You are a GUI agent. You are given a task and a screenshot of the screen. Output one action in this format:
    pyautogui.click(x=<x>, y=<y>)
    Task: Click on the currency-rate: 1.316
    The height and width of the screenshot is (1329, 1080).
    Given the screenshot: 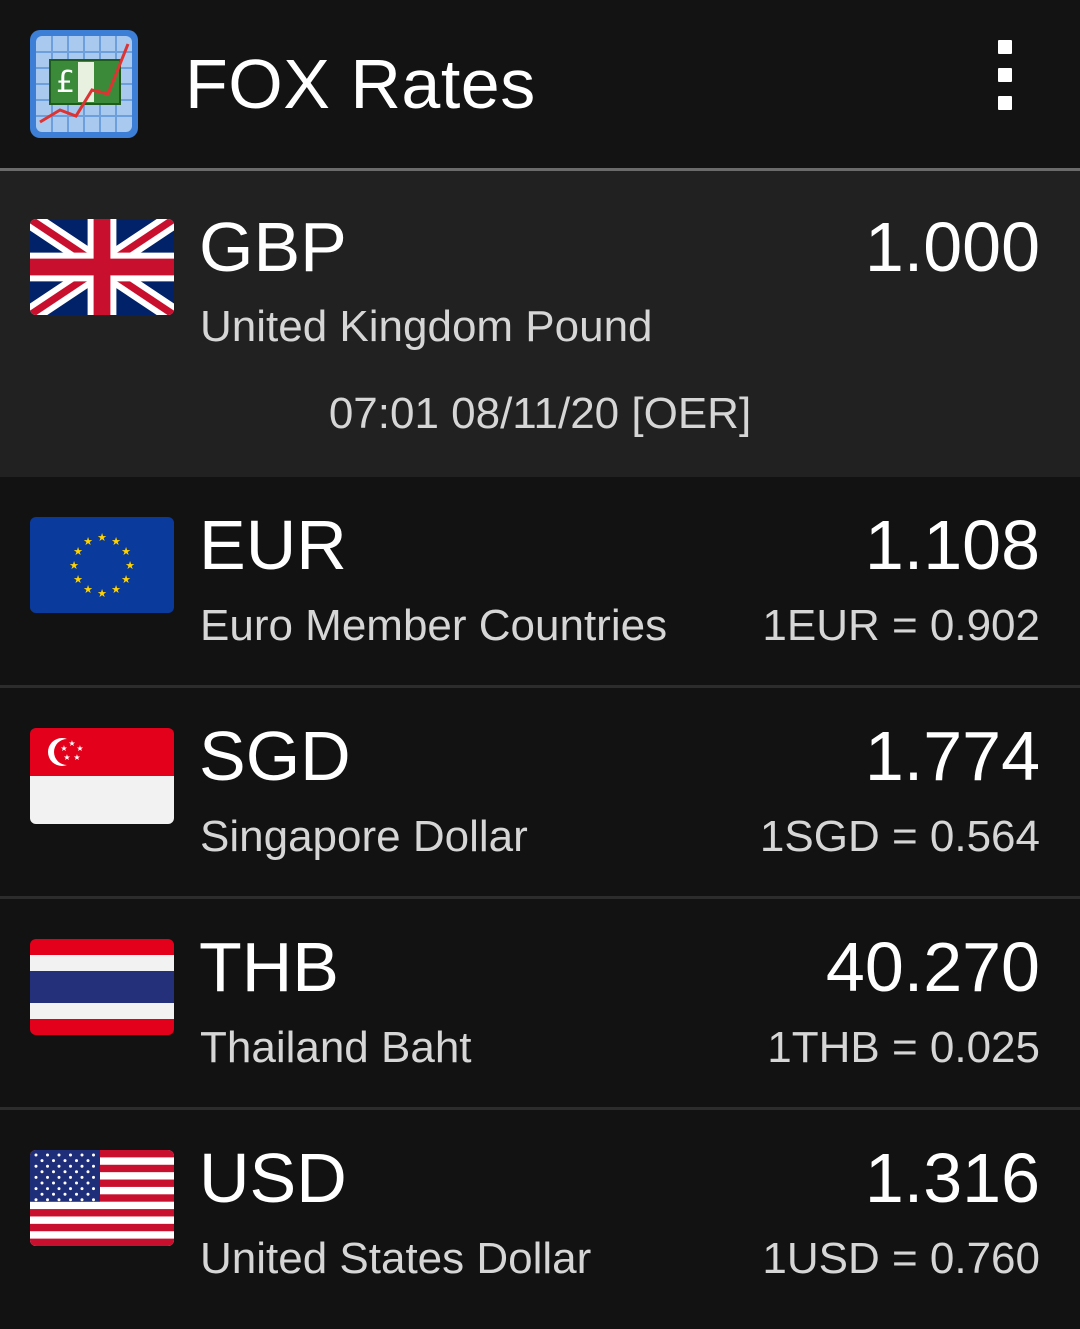 What is the action you would take?
    pyautogui.click(x=952, y=1178)
    